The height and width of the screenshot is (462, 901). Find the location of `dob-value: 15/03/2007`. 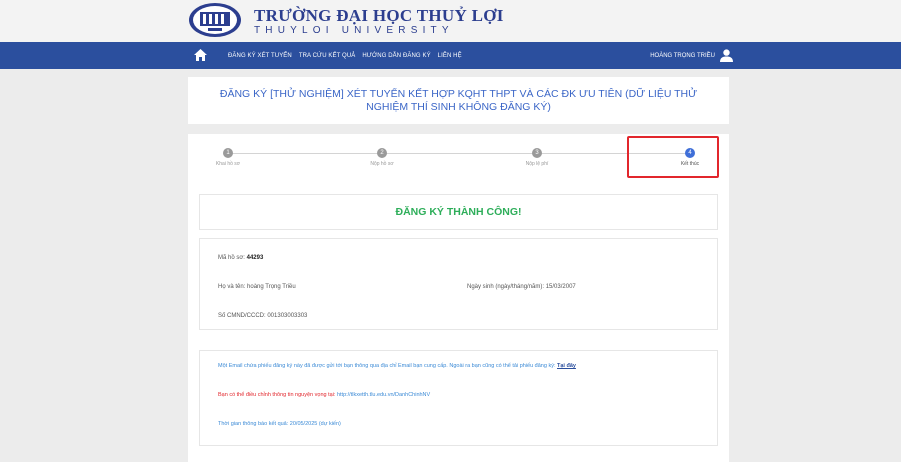

dob-value: 15/03/2007 is located at coordinates (560, 287).